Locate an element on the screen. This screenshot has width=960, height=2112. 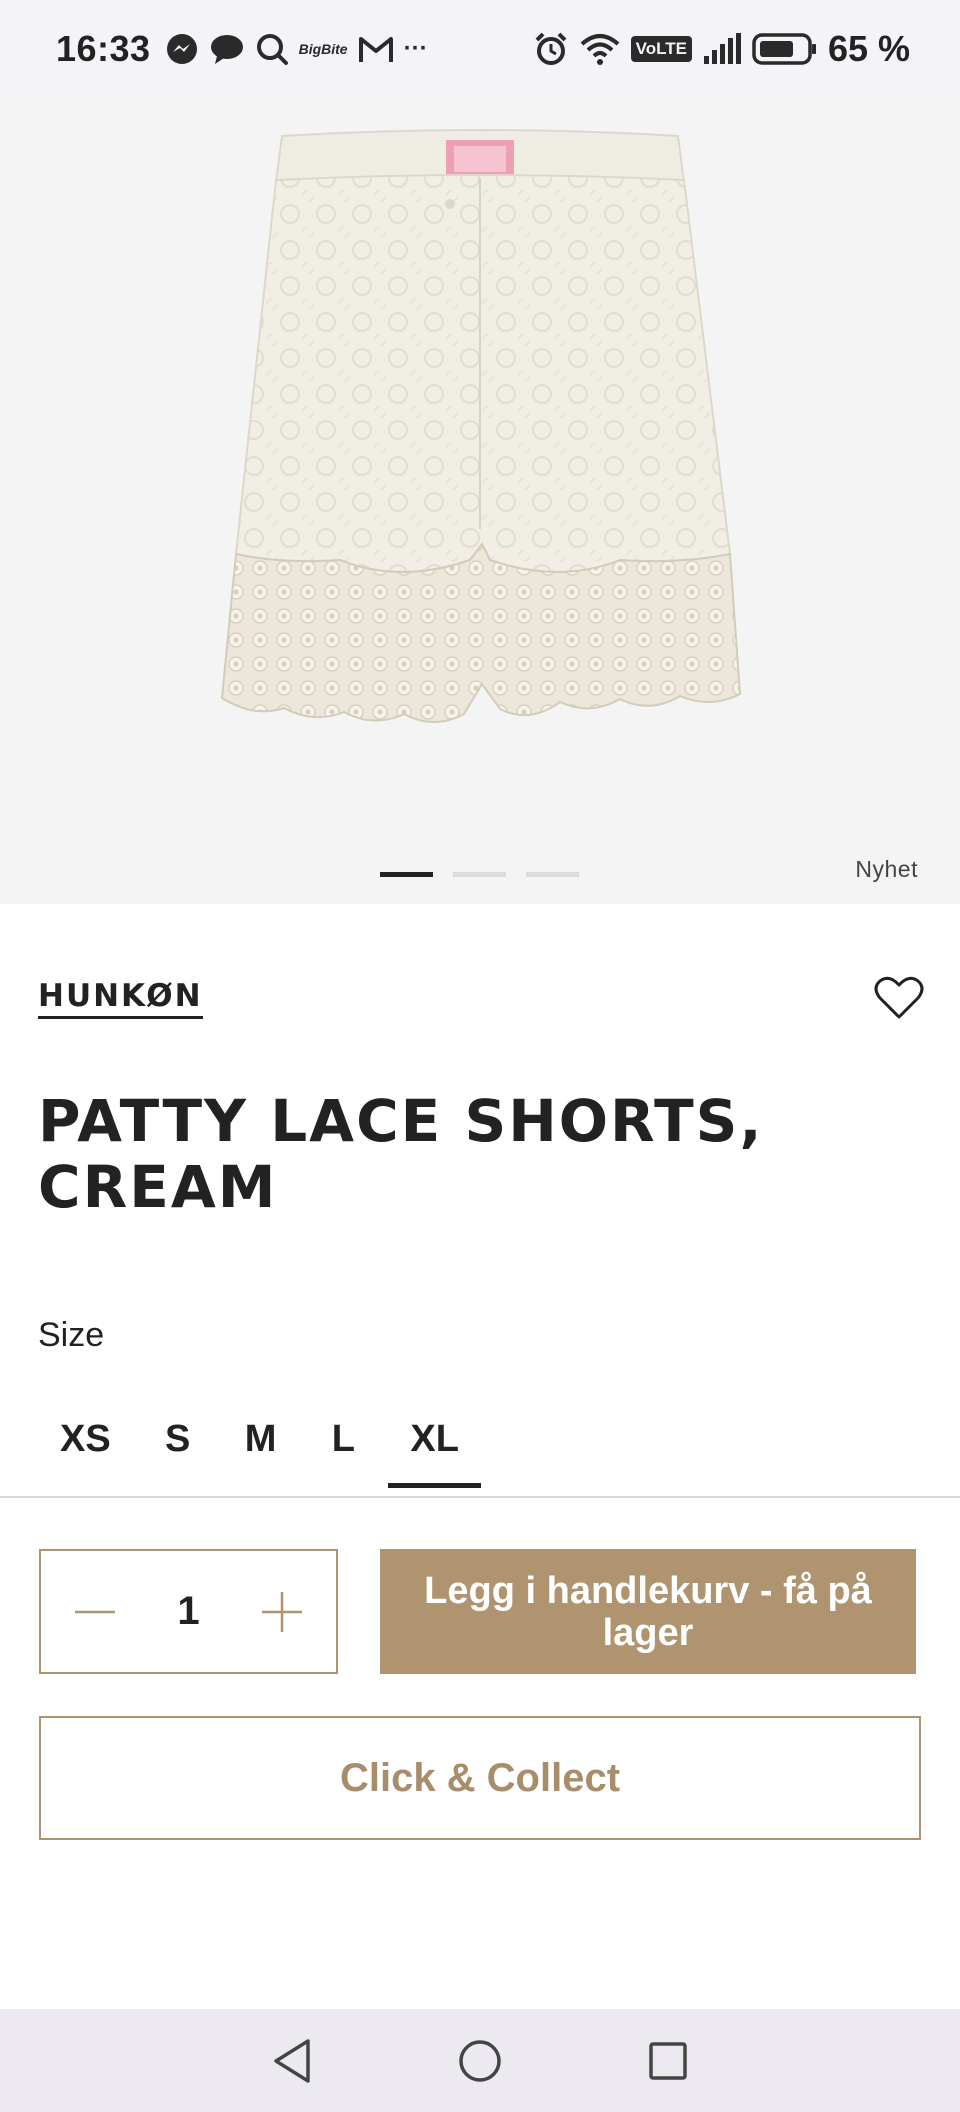
signal-icon is located at coordinates (722, 49).